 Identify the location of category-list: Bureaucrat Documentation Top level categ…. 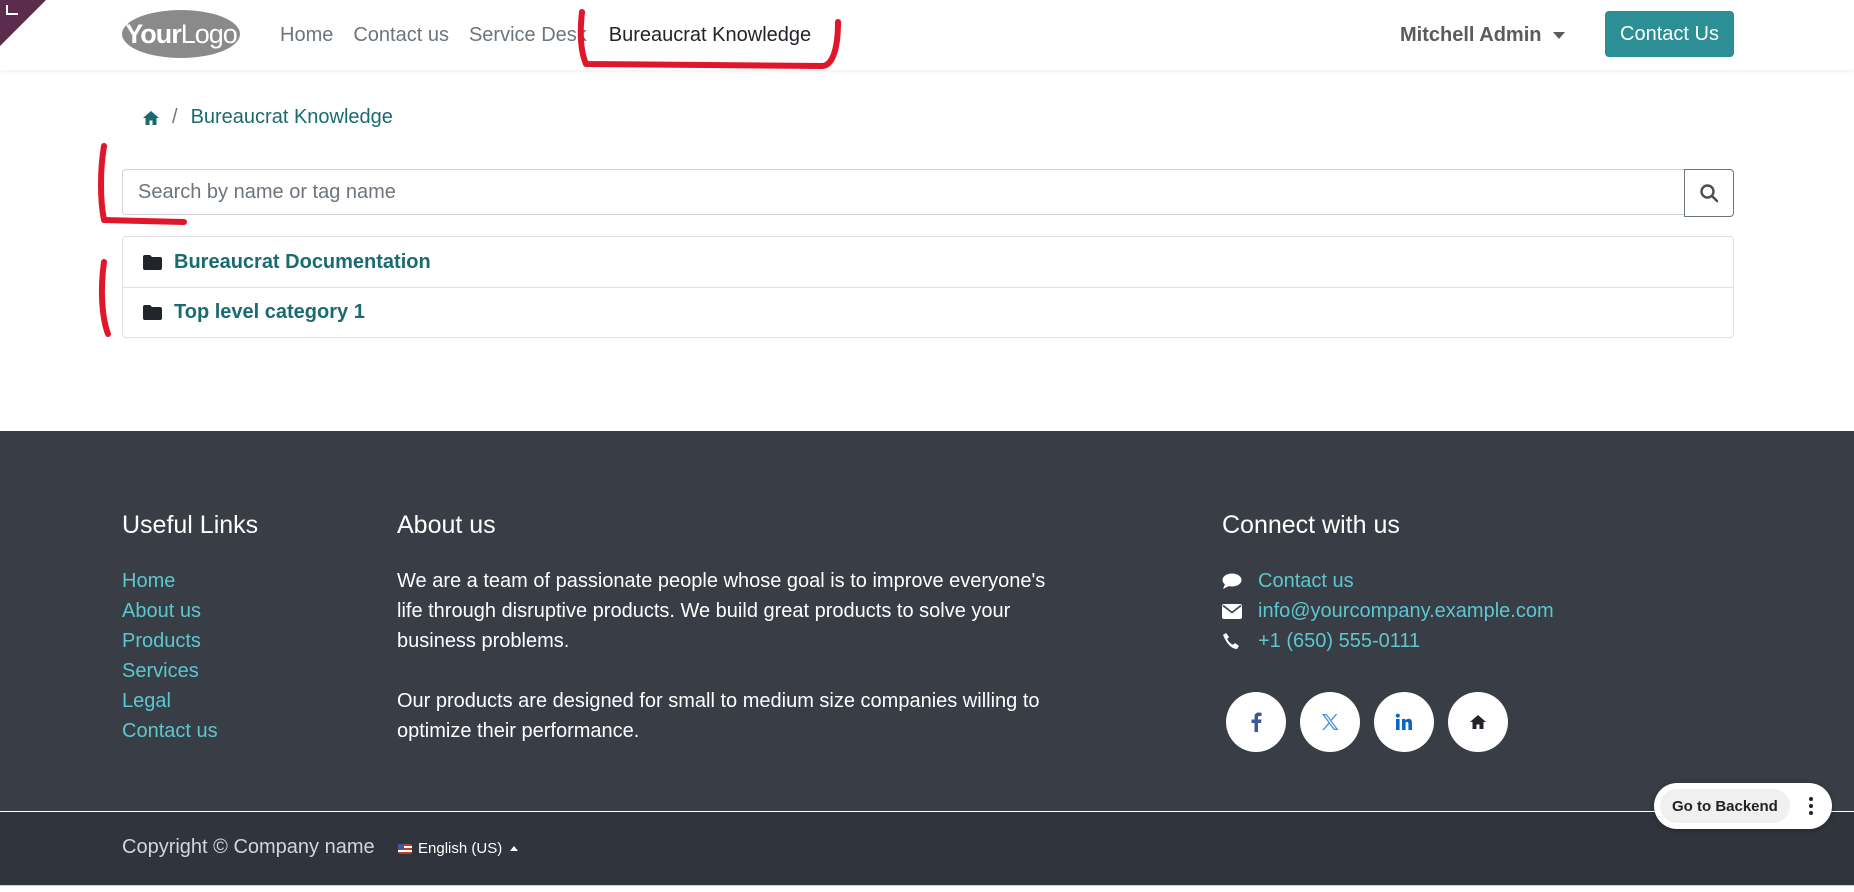
(928, 287).